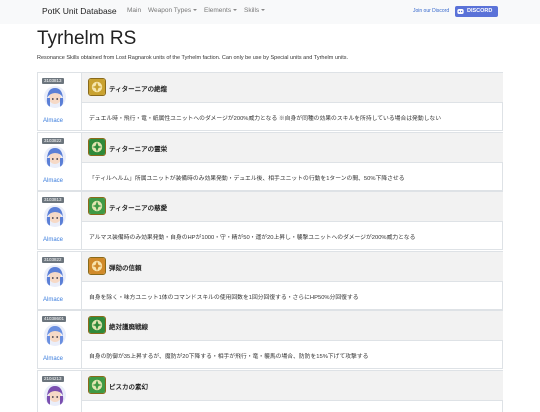 This screenshot has height=412, width=540. What do you see at coordinates (138, 207) in the screenshot?
I see `skill-name: ティターニアの慈愛` at bounding box center [138, 207].